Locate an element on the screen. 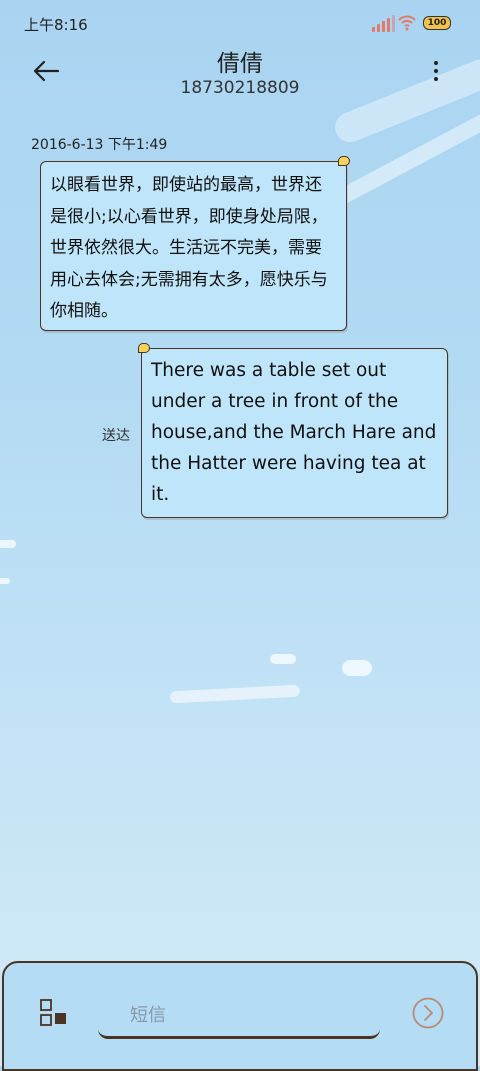 This screenshot has height=1071, width=480. attachment-grid-icon is located at coordinates (53, 1013).